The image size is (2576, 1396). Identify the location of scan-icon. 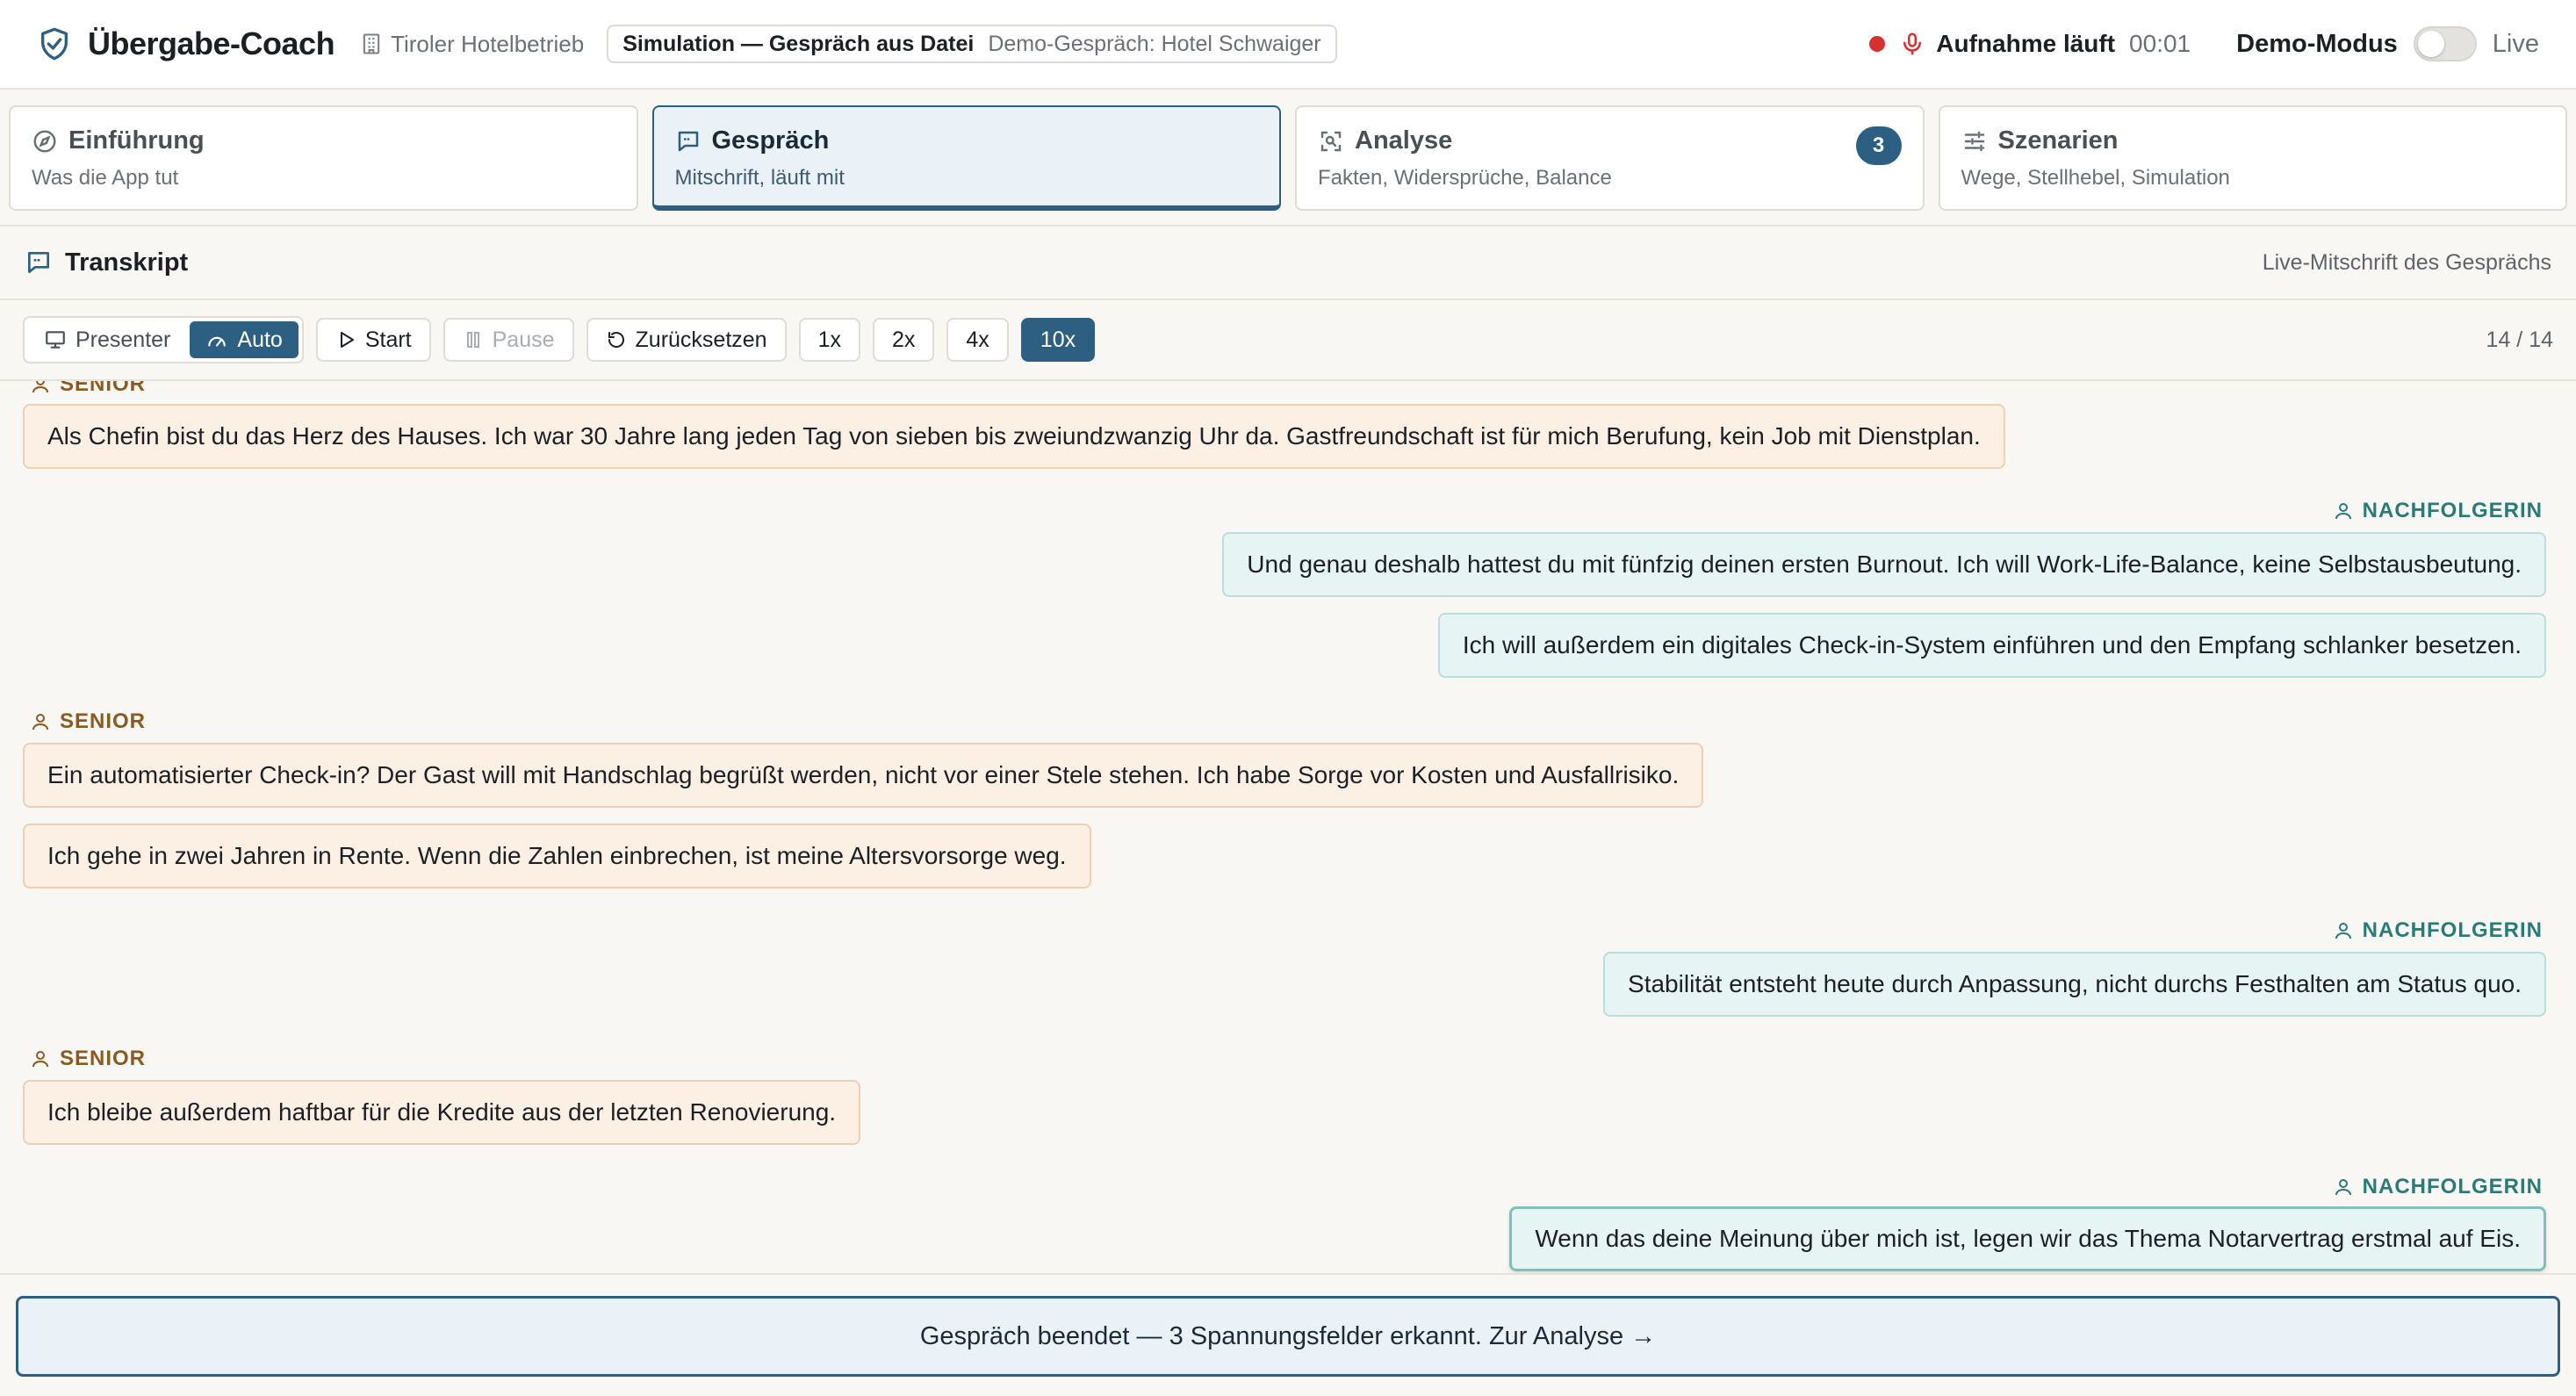
(1336, 141).